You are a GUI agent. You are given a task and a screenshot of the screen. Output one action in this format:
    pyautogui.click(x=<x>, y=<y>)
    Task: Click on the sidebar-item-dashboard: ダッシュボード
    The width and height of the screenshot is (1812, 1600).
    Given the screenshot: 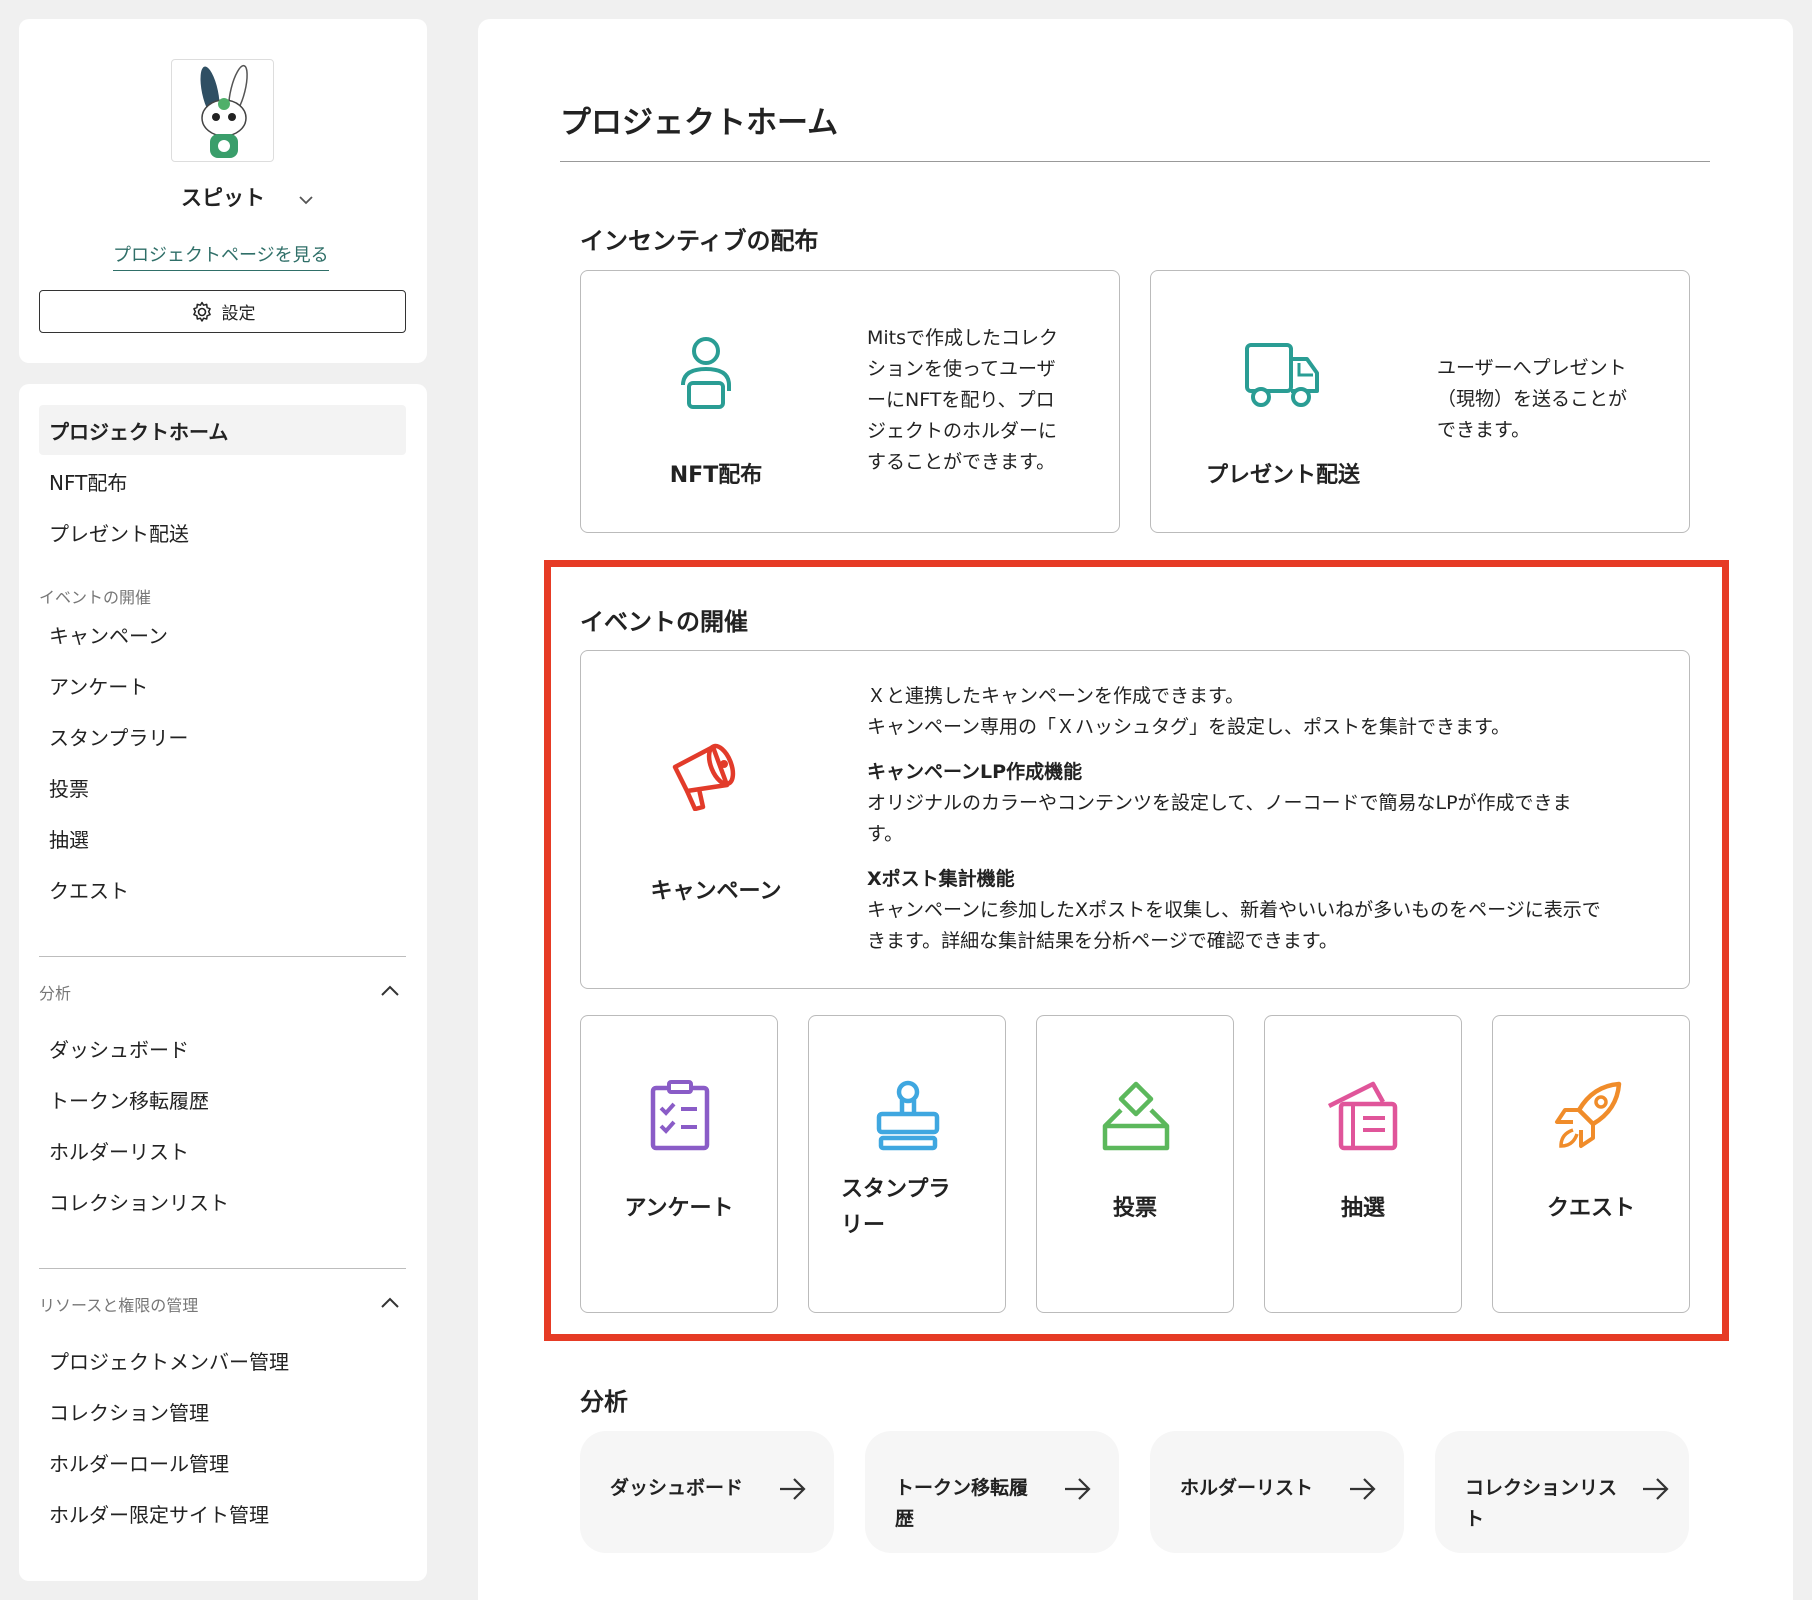 What is the action you would take?
    pyautogui.click(x=222, y=1048)
    